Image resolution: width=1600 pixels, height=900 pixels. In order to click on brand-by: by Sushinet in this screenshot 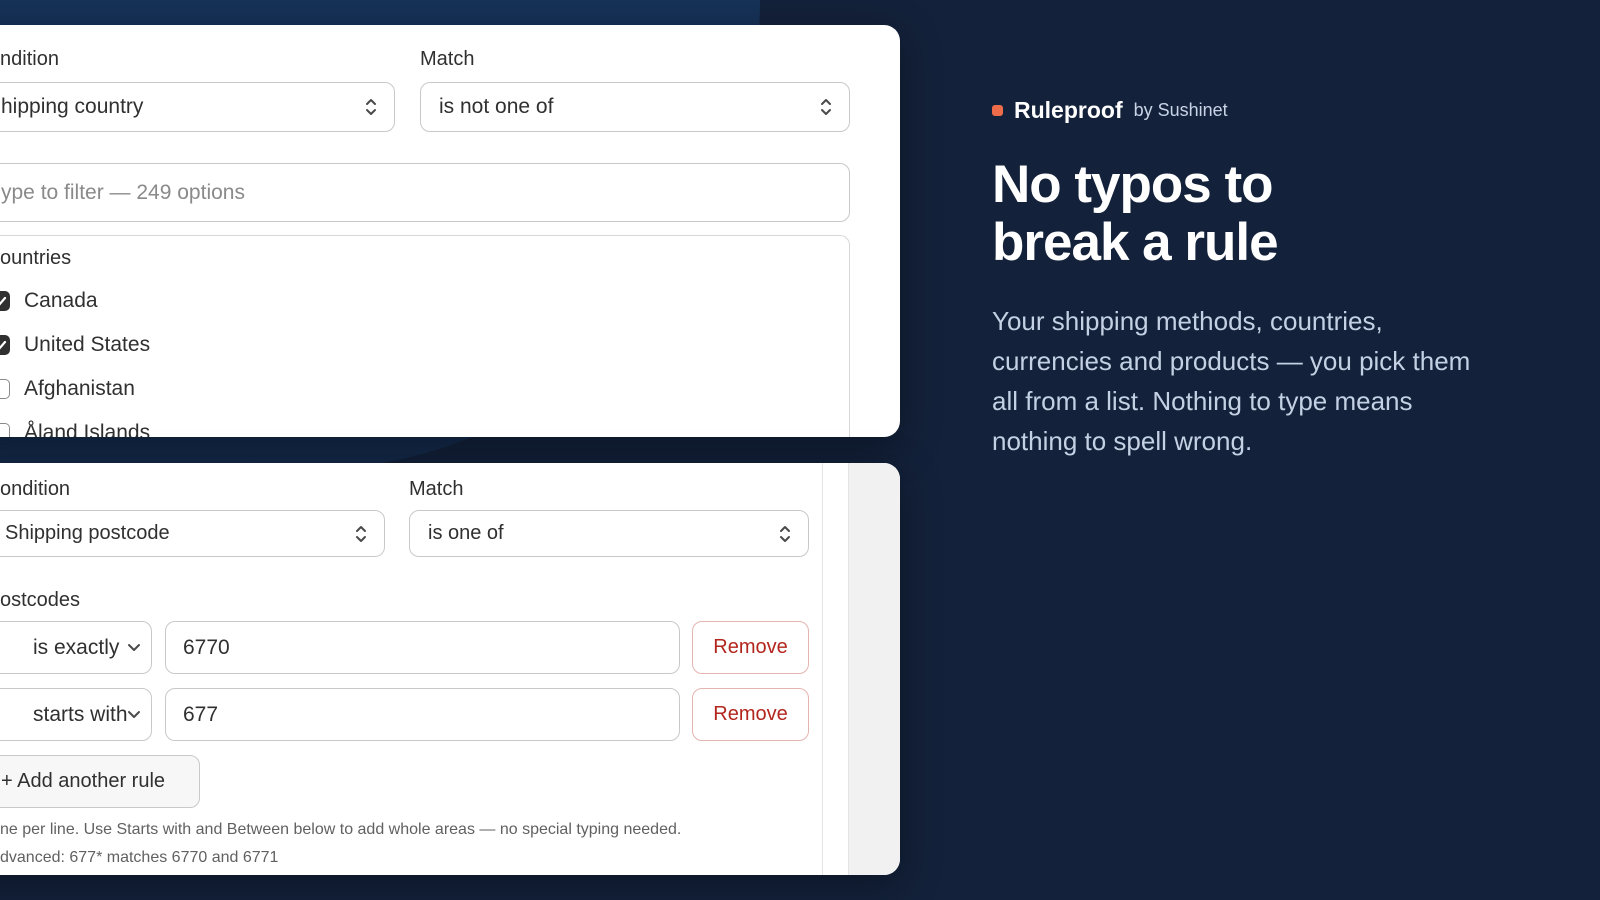, I will do `click(1180, 110)`.